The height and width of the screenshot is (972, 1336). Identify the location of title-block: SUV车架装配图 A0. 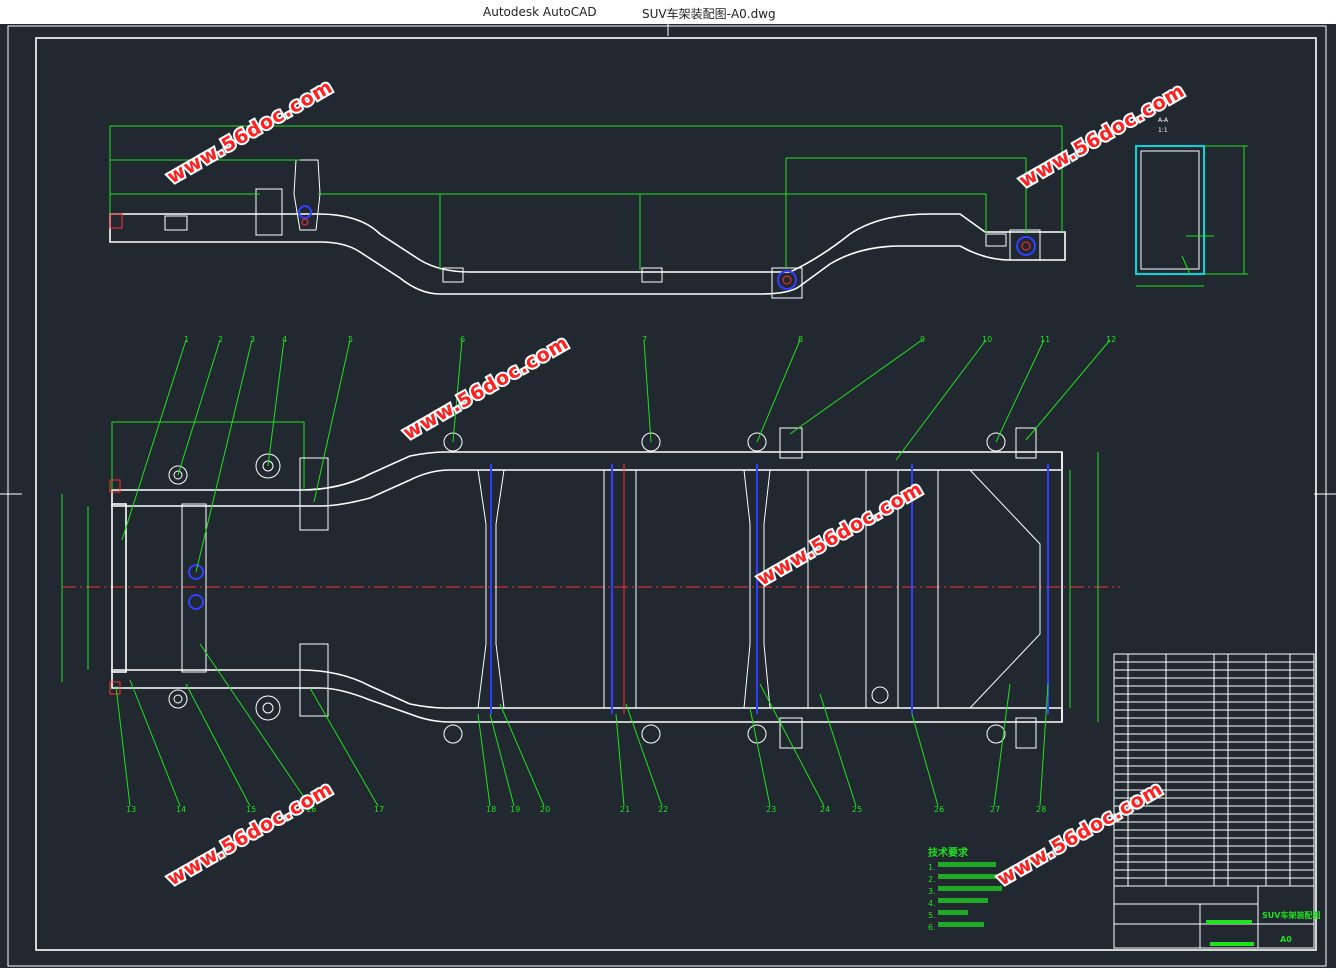
(1216, 917).